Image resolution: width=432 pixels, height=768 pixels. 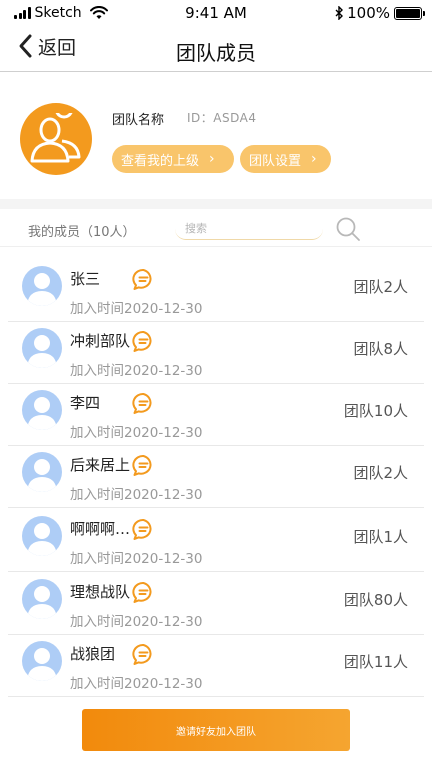 I want to click on member-team-count: 团队10人, so click(x=375, y=411).